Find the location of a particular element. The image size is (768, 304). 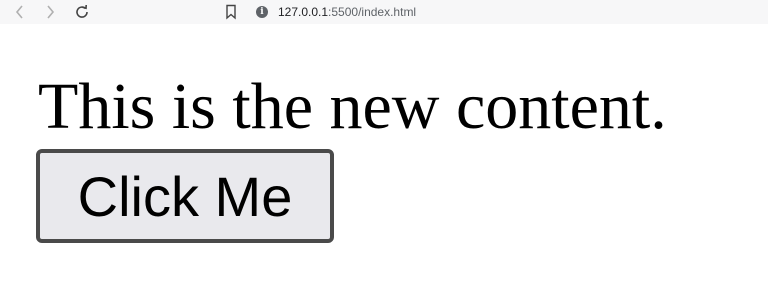

back-icon is located at coordinates (20, 12).